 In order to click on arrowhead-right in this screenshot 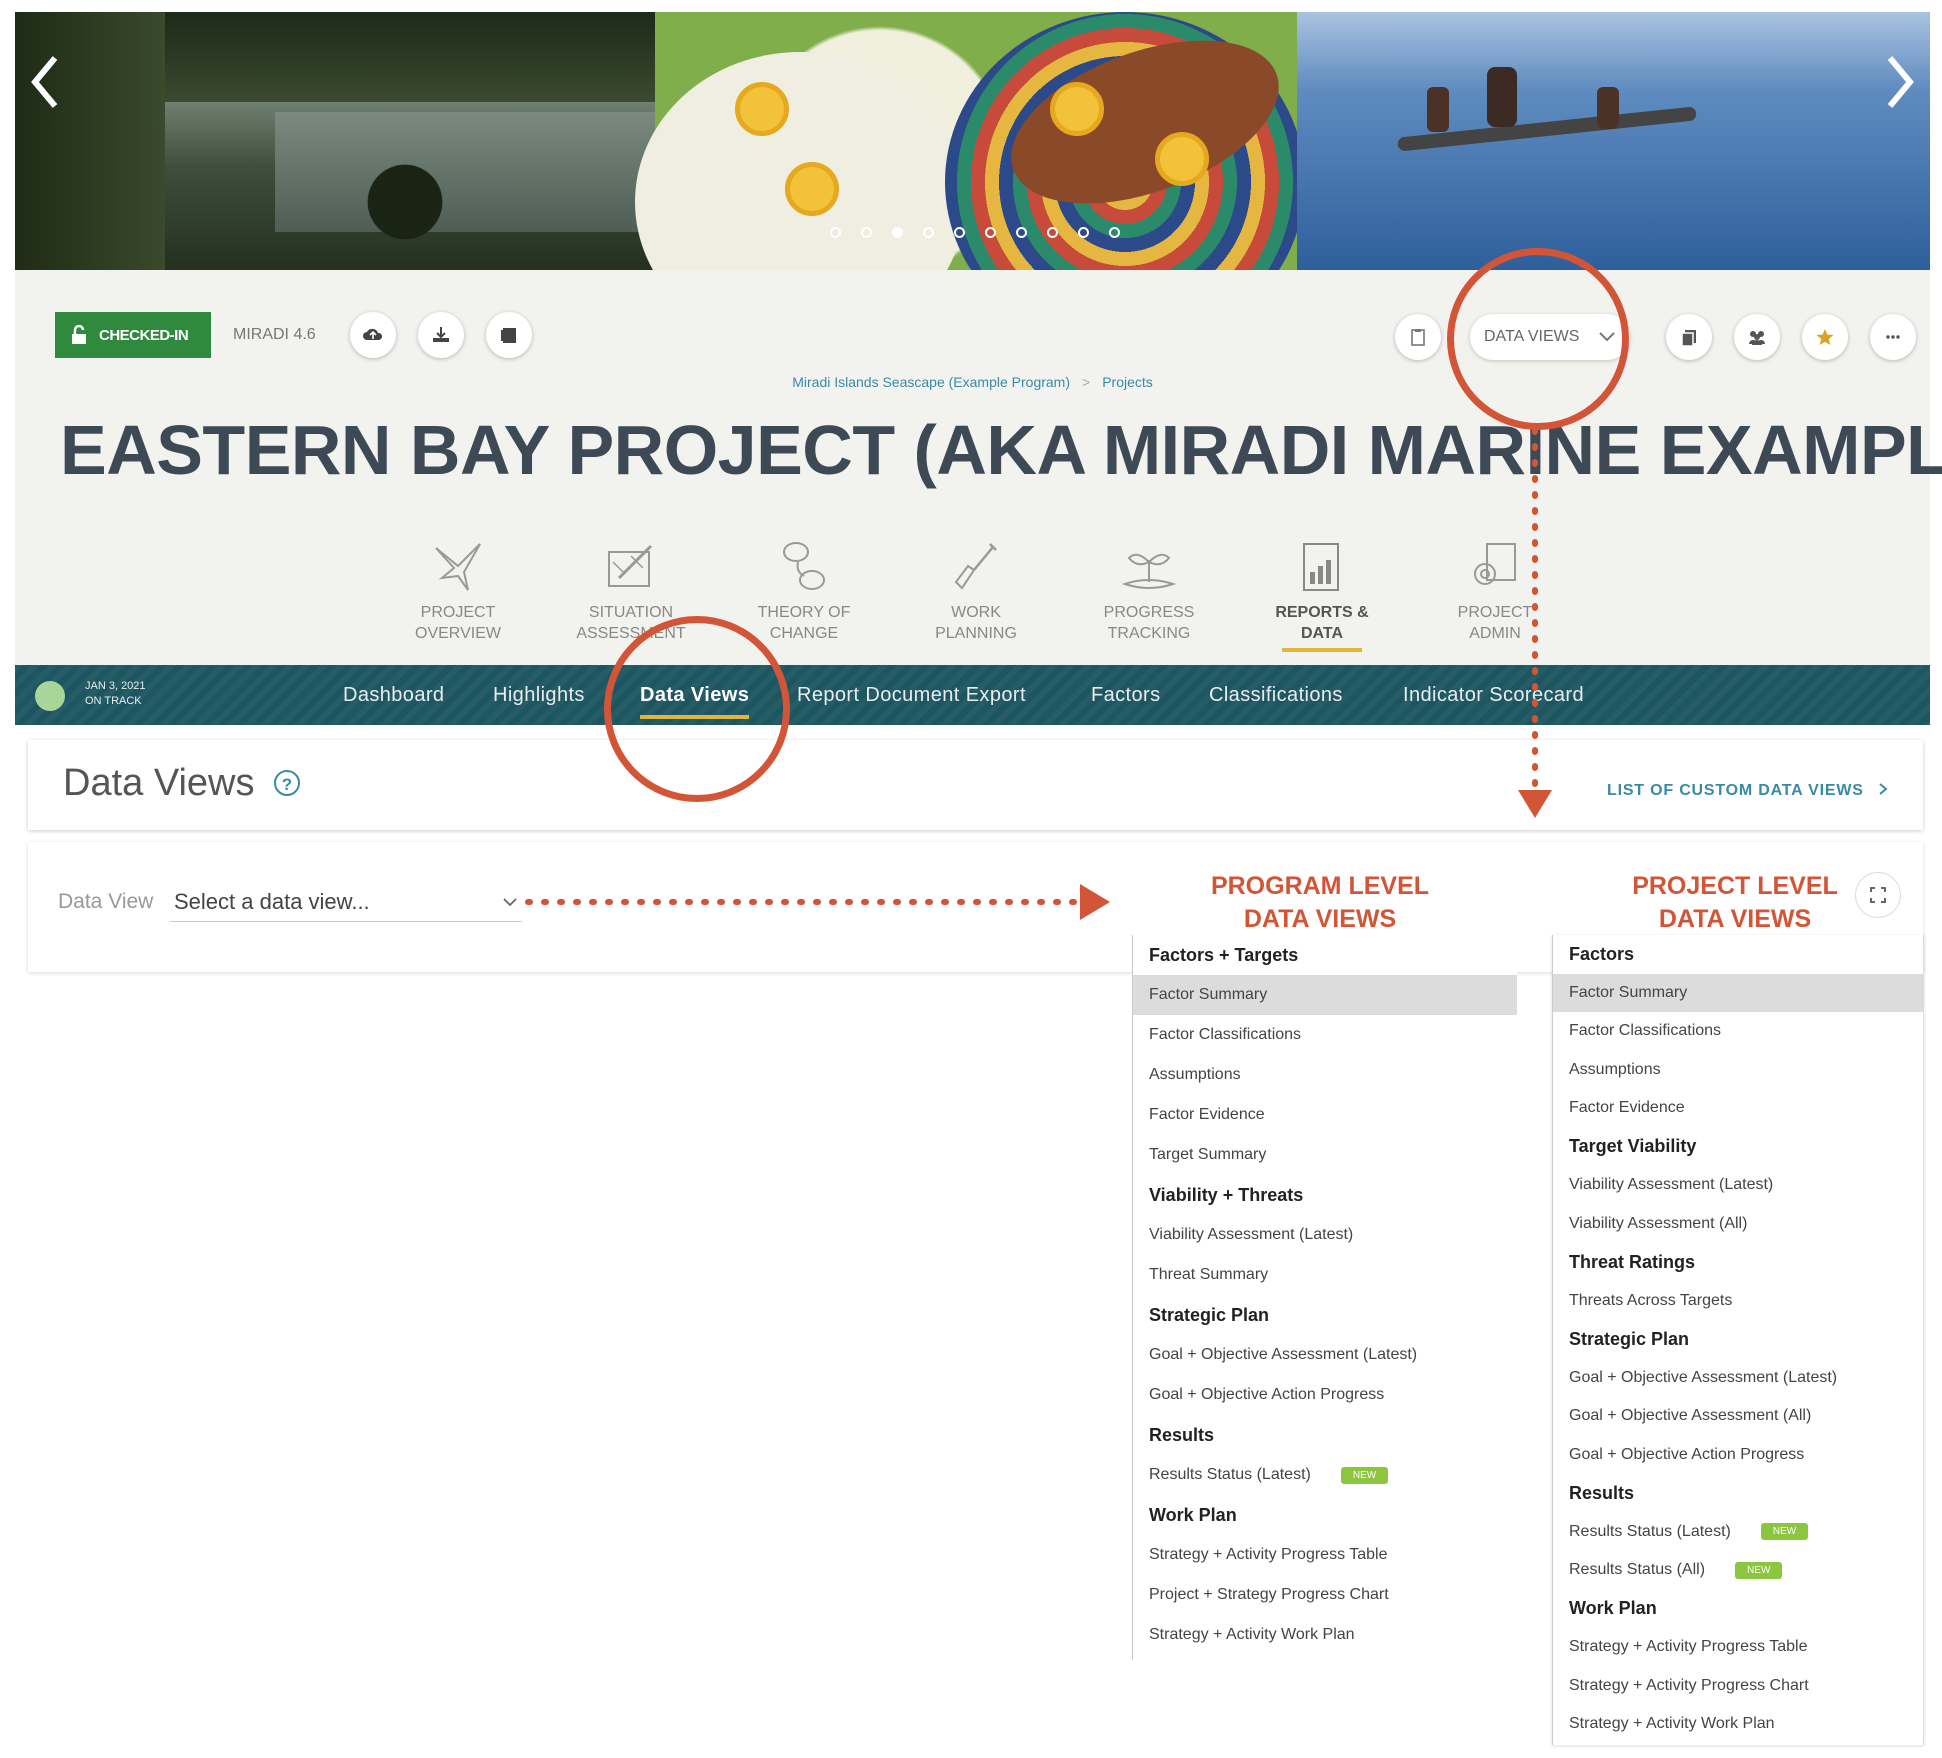, I will do `click(1095, 902)`.